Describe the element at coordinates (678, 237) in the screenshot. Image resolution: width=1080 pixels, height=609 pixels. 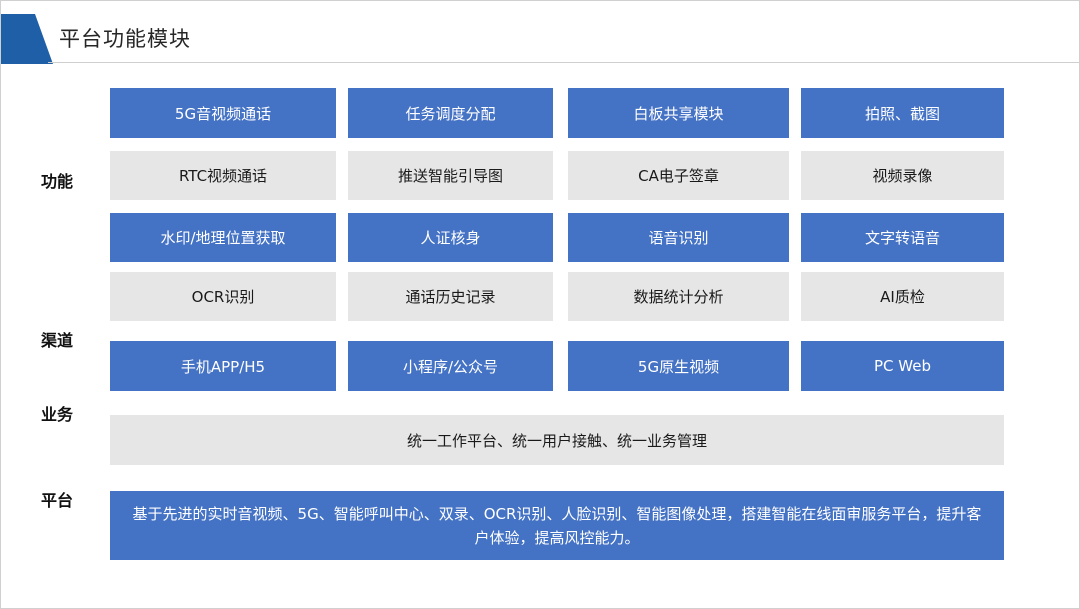
I see `function-cell: 语音识别` at that location.